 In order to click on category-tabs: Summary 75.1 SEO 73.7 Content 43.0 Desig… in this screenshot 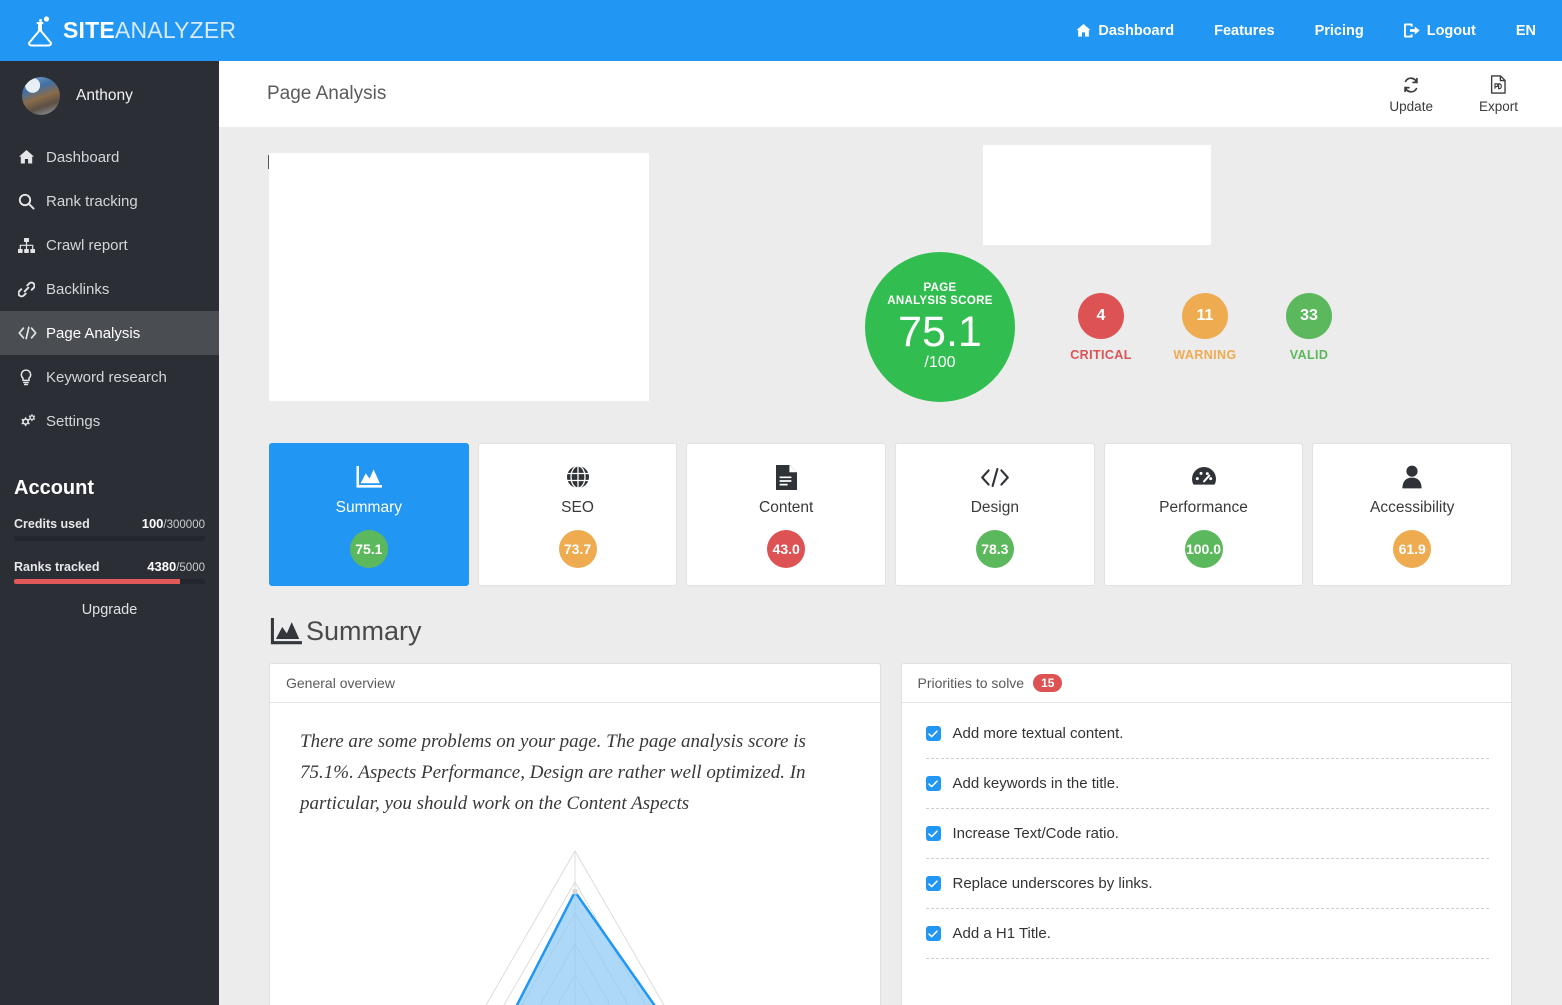, I will do `click(891, 514)`.